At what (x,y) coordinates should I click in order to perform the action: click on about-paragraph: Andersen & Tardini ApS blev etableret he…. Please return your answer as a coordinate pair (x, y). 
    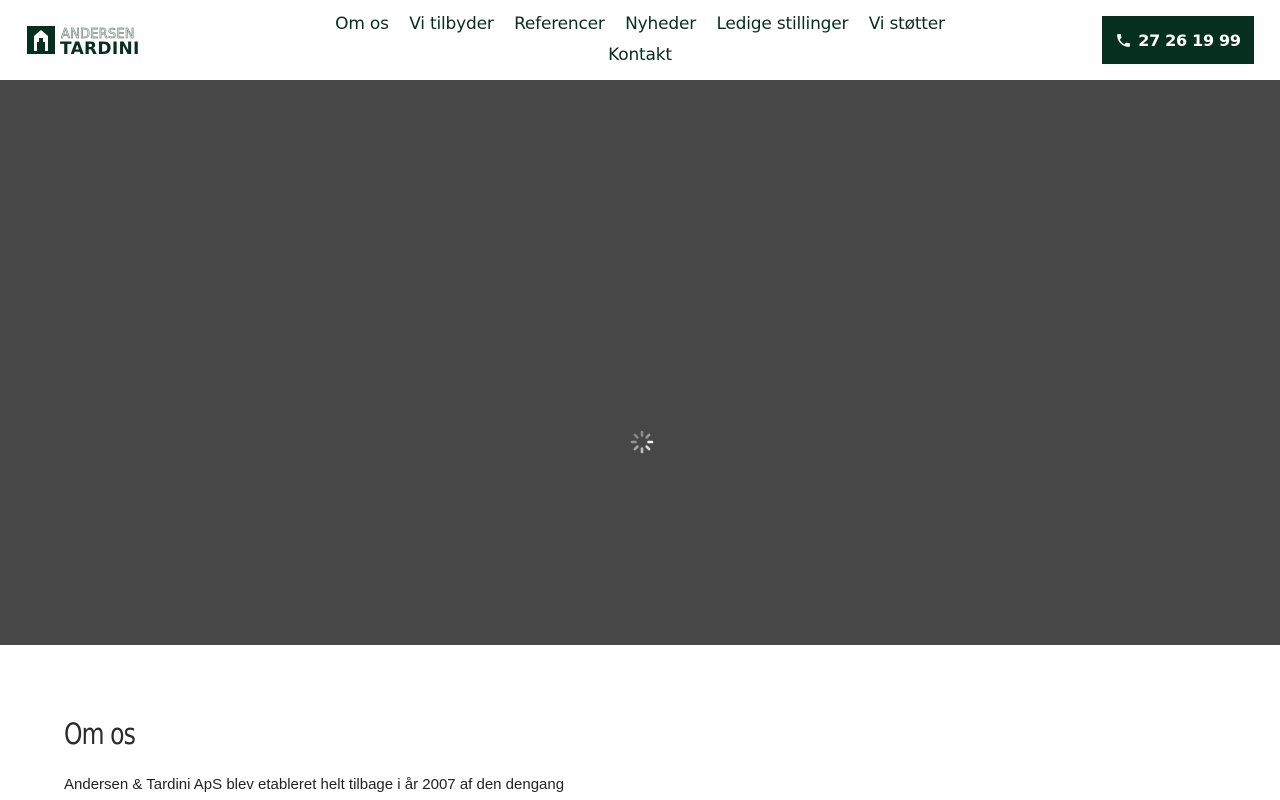
    Looking at the image, I should click on (314, 784).